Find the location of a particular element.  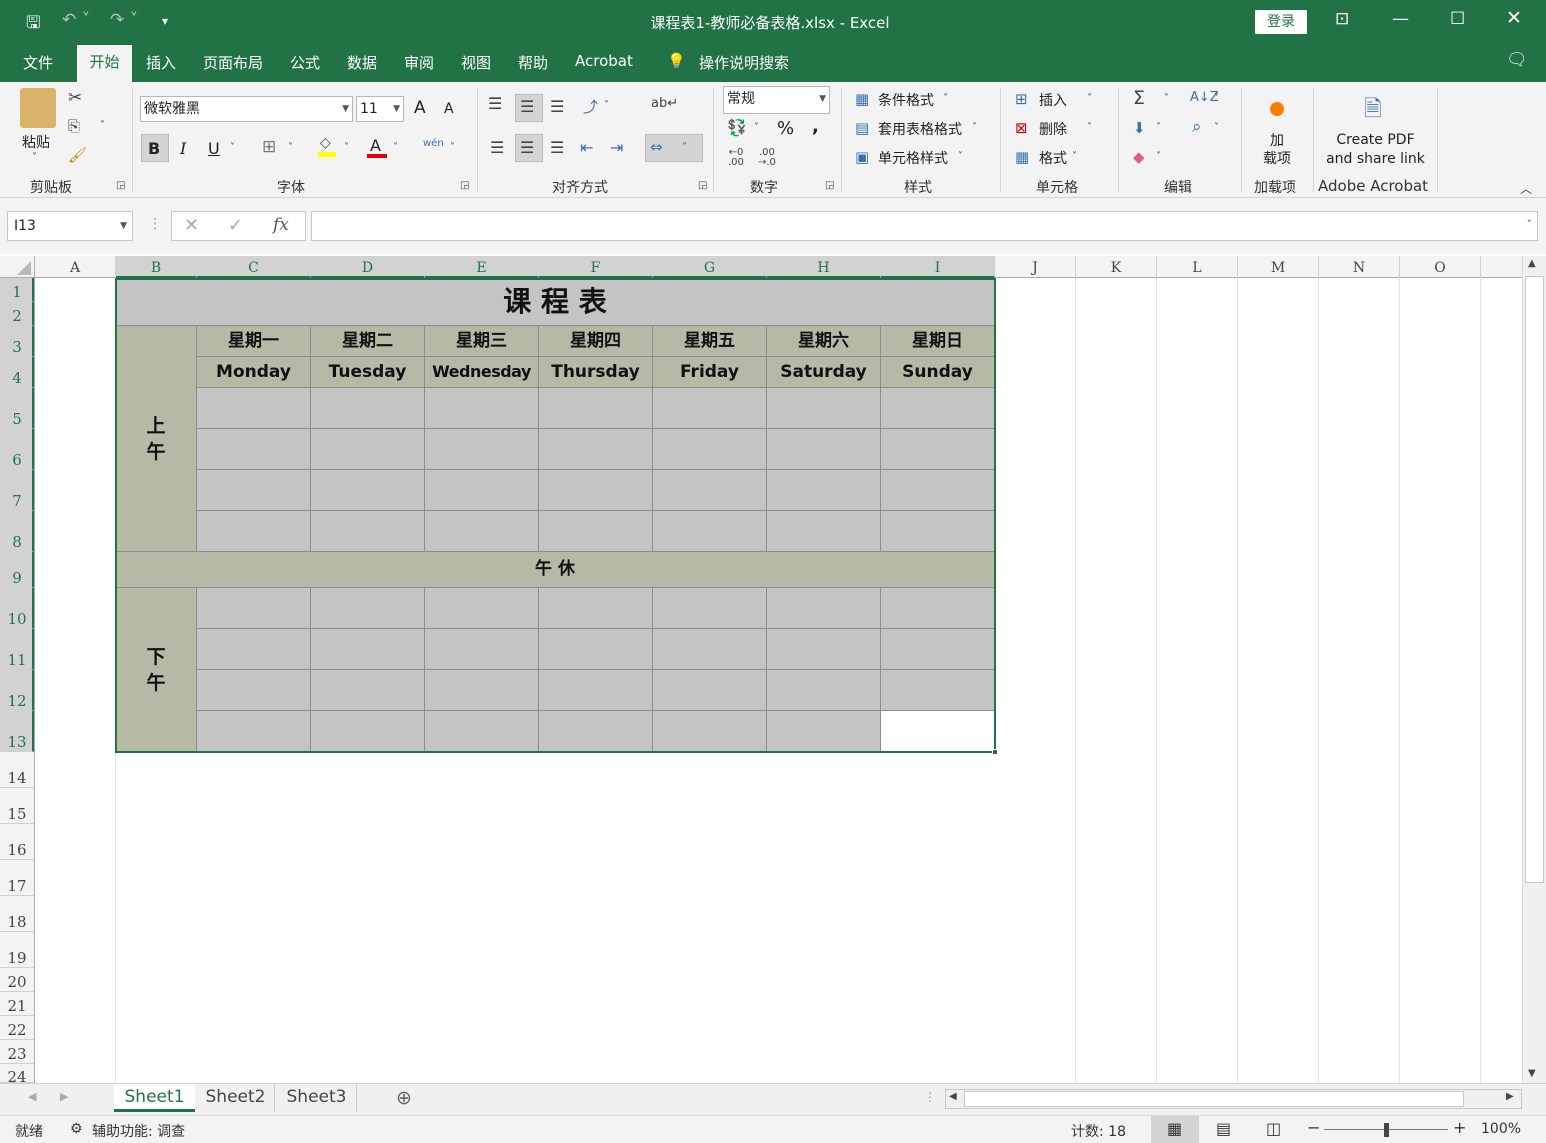

delete-cells-icon: ⊠ is located at coordinates (1021, 128).